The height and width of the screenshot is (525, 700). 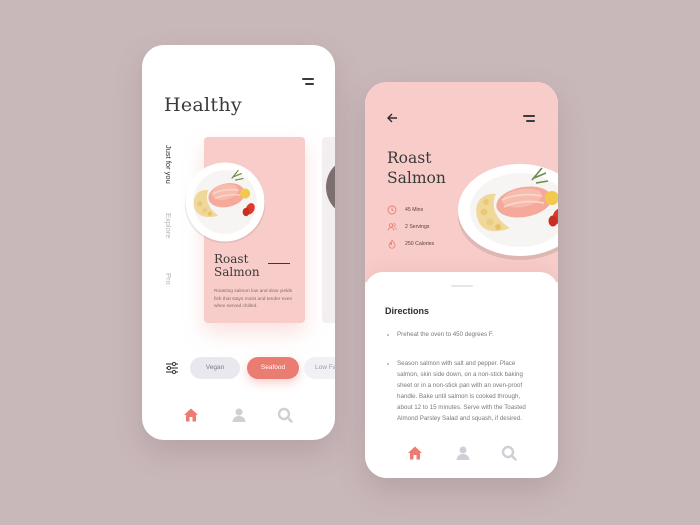 I want to click on stat-time: 45 Mins, so click(x=405, y=210).